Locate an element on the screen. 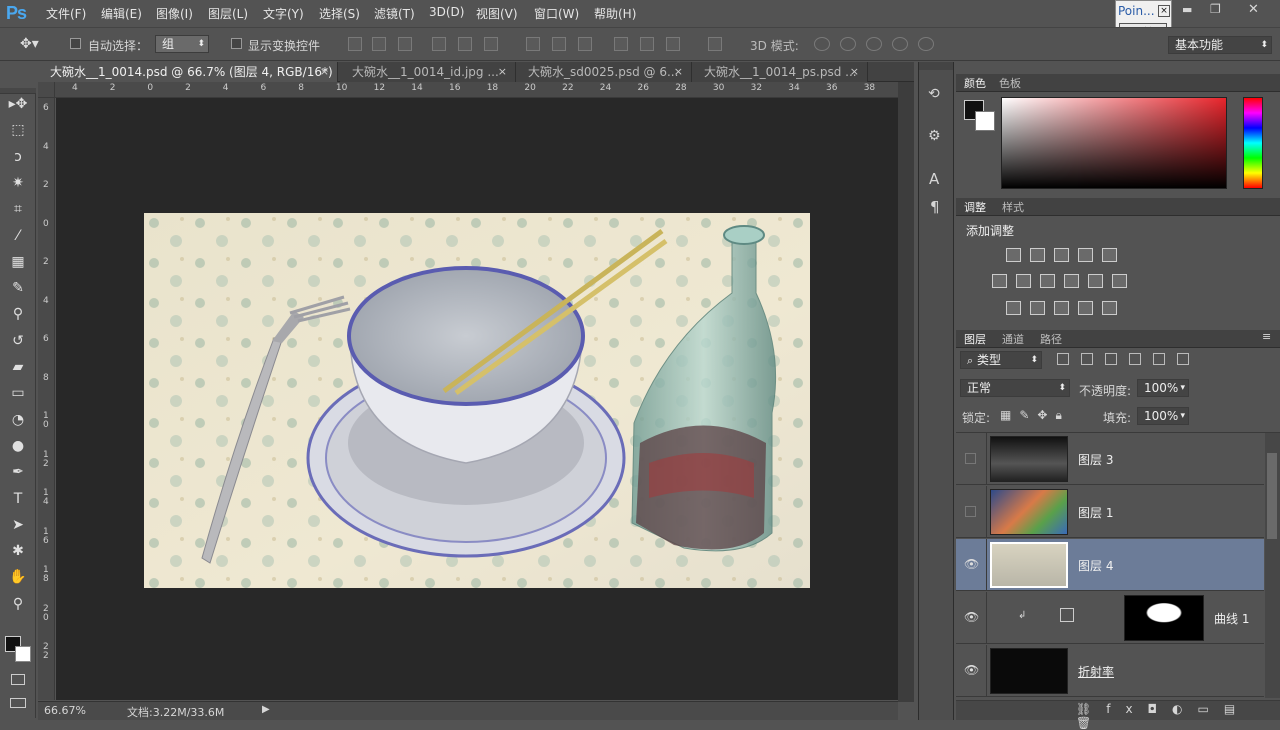 The image size is (1280, 730). tab-swatches: 色板 is located at coordinates (1010, 83).